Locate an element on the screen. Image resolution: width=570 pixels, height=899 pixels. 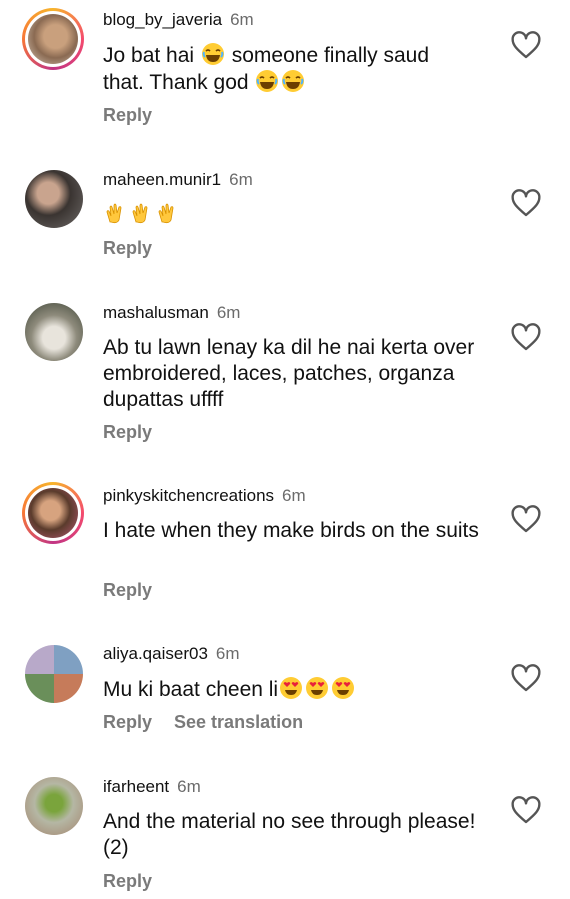
comment-text is located at coordinates (298, 215).